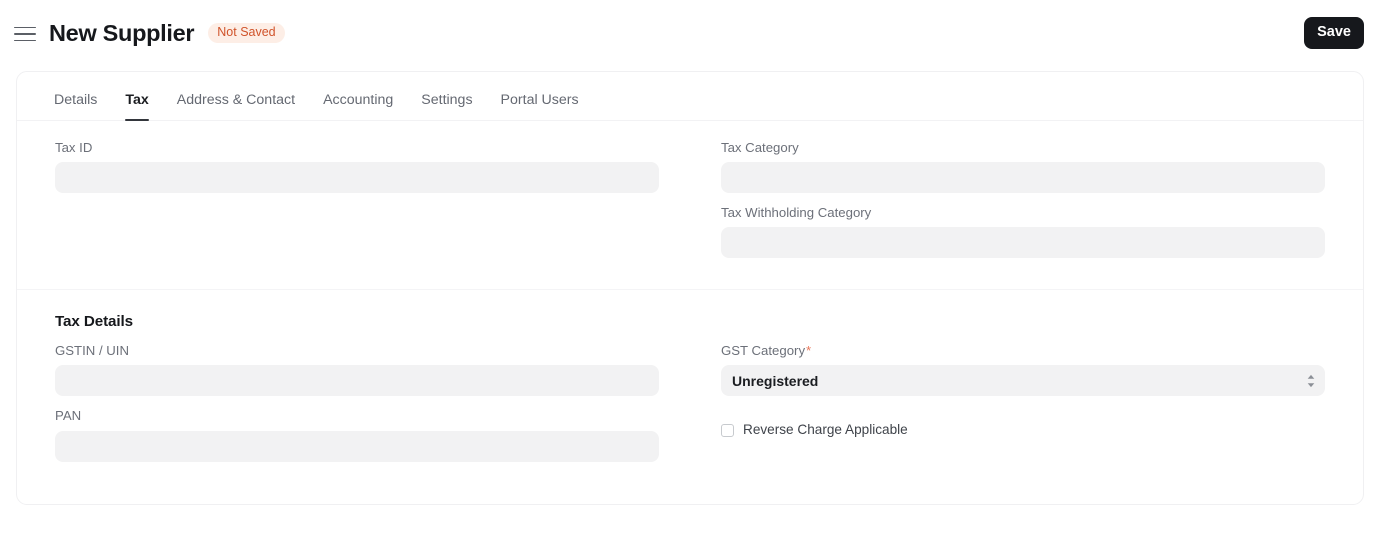  Describe the element at coordinates (75, 106) in the screenshot. I see `tab-details: Details` at that location.